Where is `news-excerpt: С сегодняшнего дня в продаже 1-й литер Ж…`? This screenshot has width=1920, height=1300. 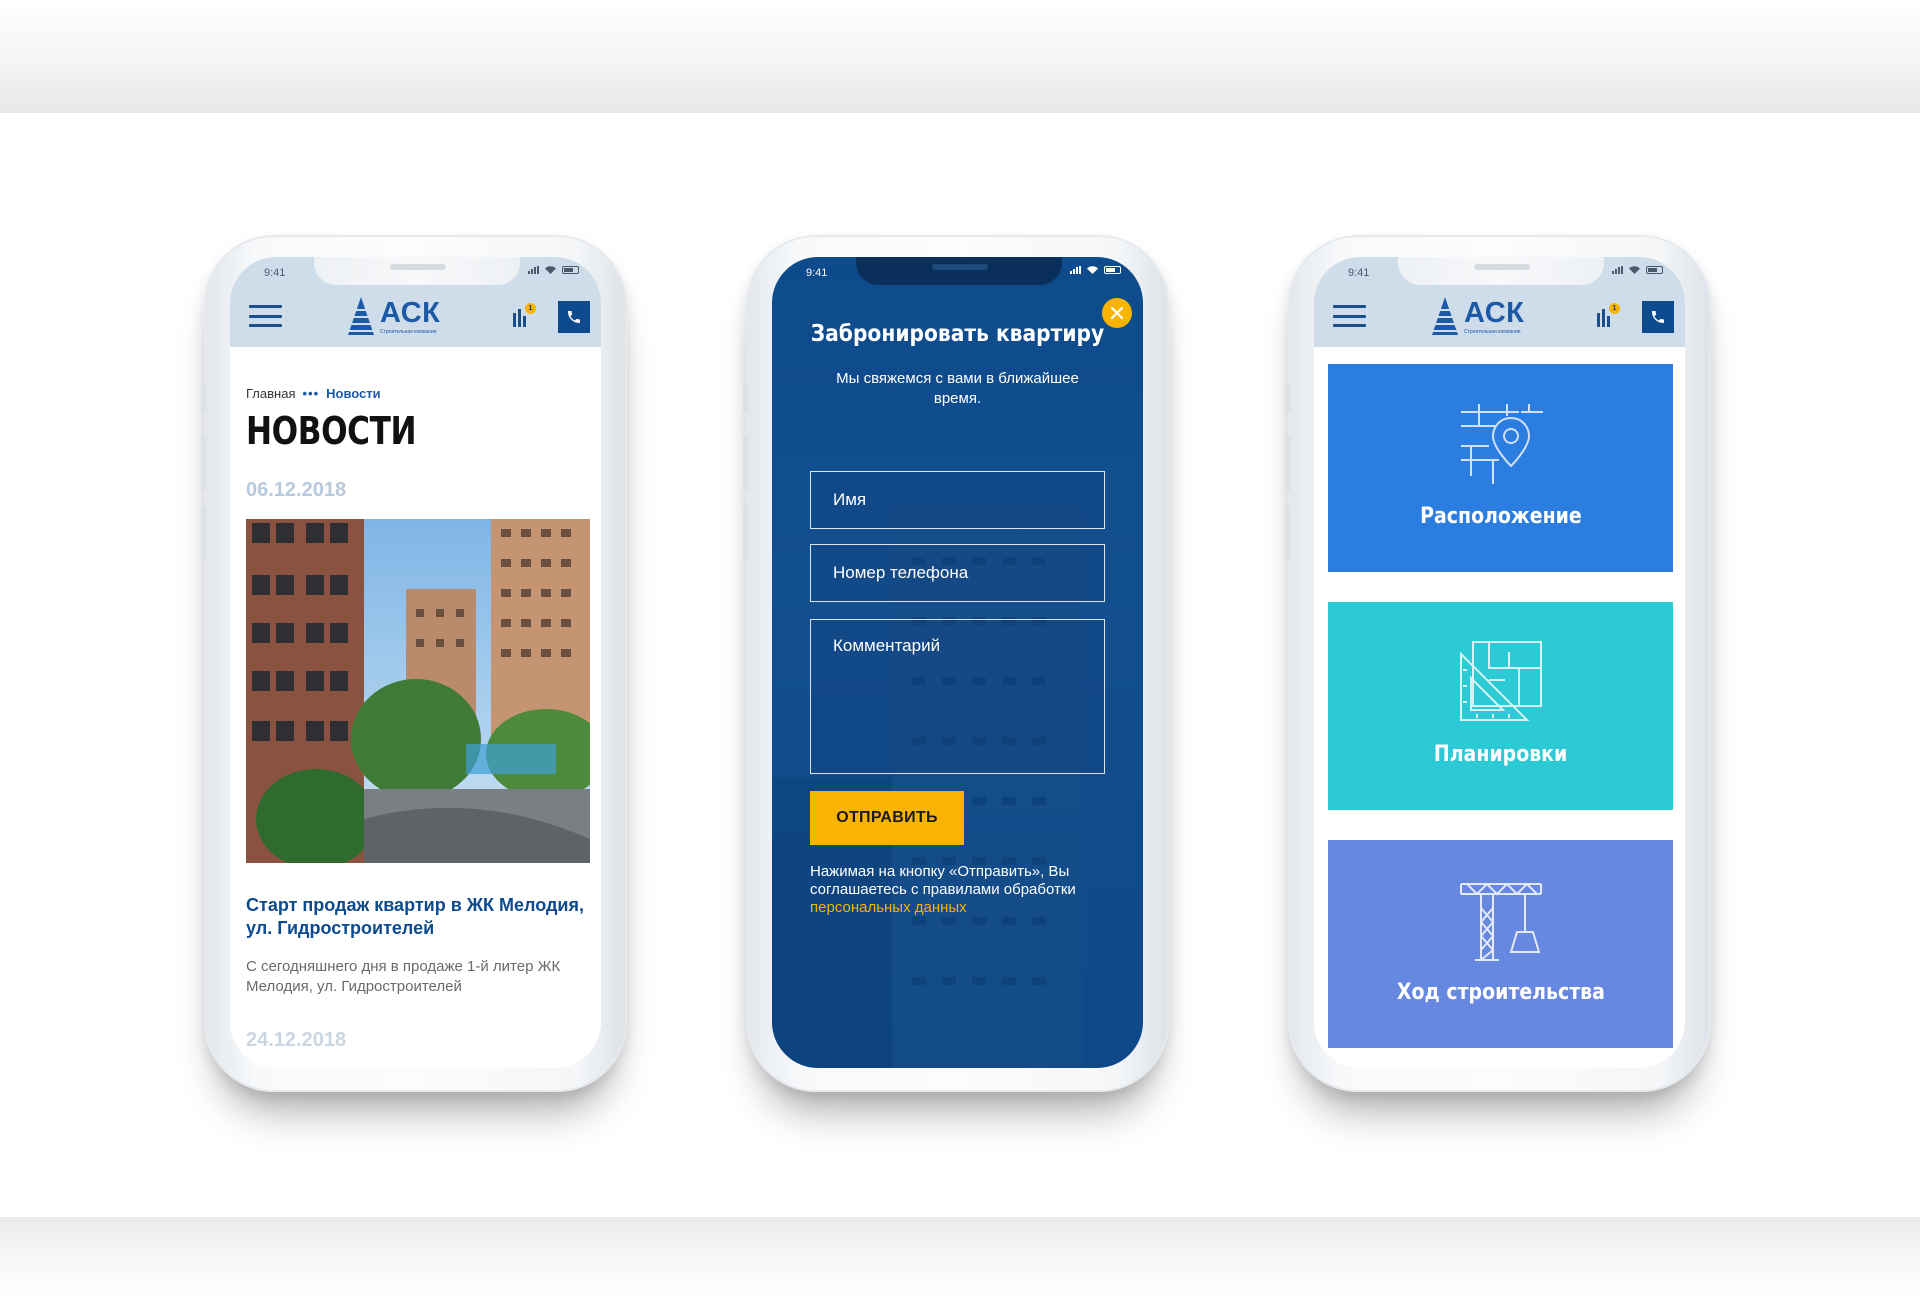 news-excerpt: С сегодняшнего дня в продаже 1-й литер Ж… is located at coordinates (403, 976).